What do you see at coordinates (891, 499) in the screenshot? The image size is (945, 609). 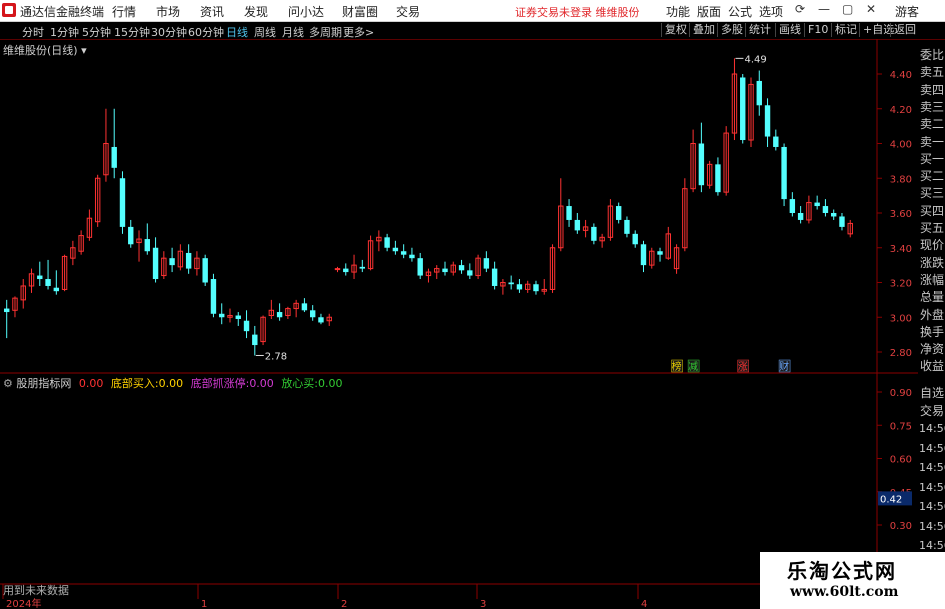 I see `indicator-current-value: 0.42` at bounding box center [891, 499].